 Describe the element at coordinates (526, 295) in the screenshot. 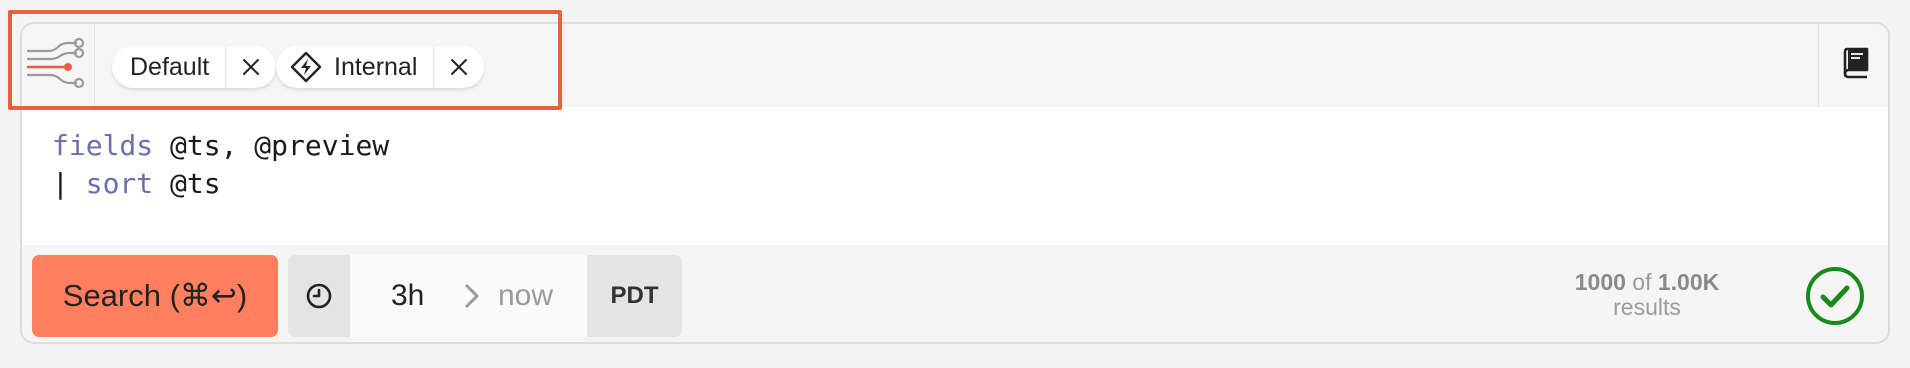

I see `range-end: now` at that location.